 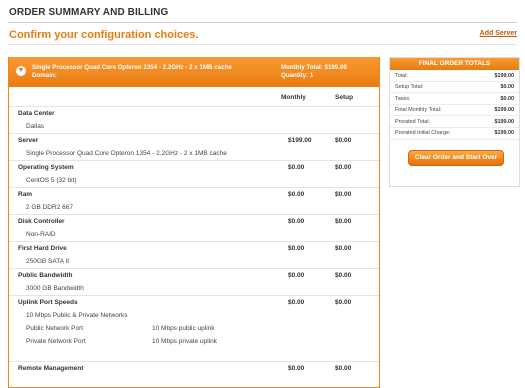 What do you see at coordinates (194, 261) in the screenshot?
I see `config-detail-row: 250GB SATA II` at bounding box center [194, 261].